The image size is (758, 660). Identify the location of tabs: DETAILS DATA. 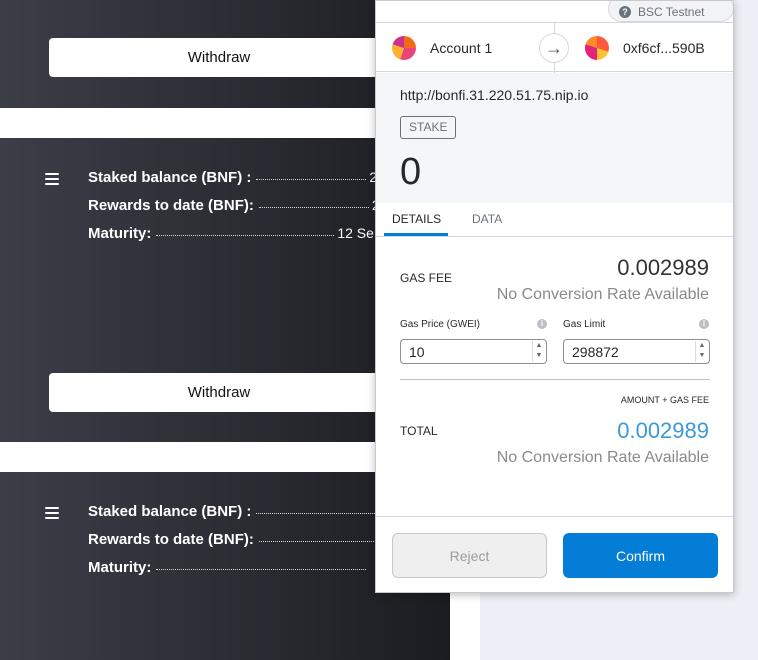
(554, 220).